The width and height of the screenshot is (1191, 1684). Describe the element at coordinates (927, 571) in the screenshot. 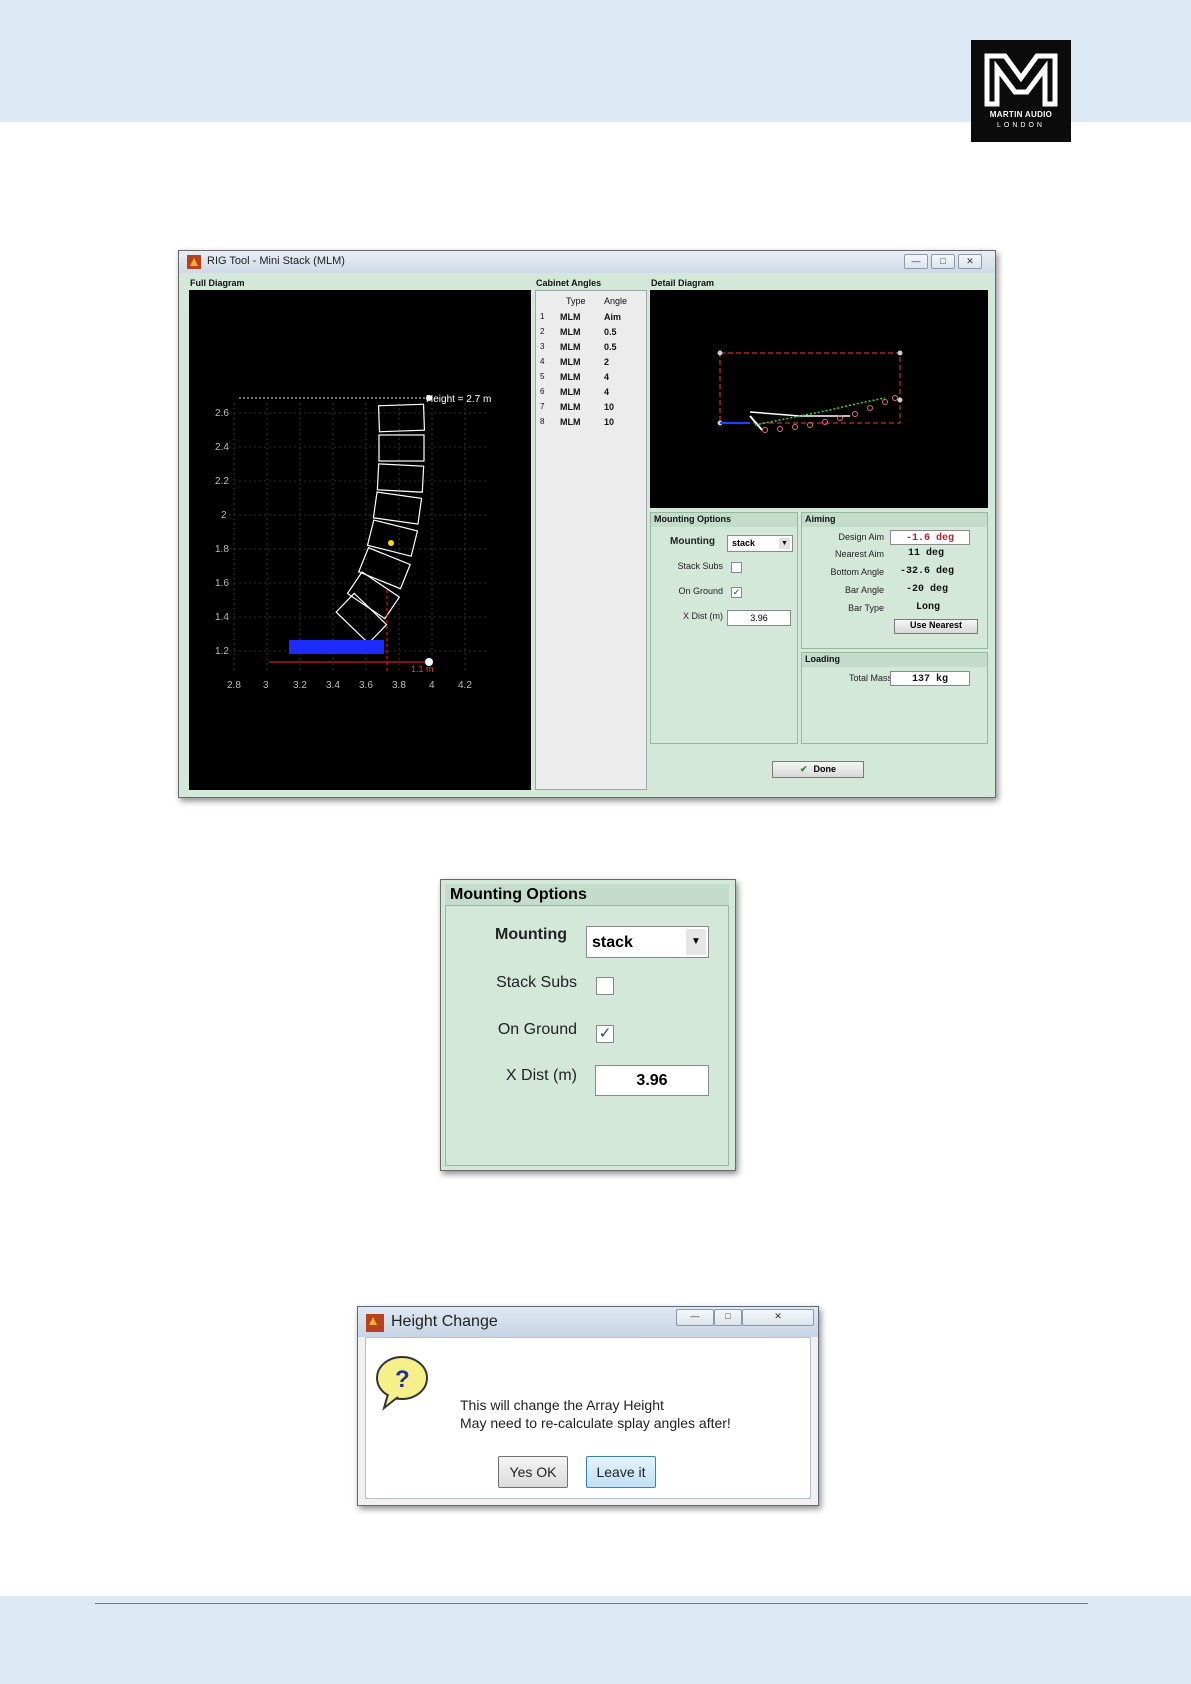

I see `bottom-angle-value: -32.6 deg` at that location.